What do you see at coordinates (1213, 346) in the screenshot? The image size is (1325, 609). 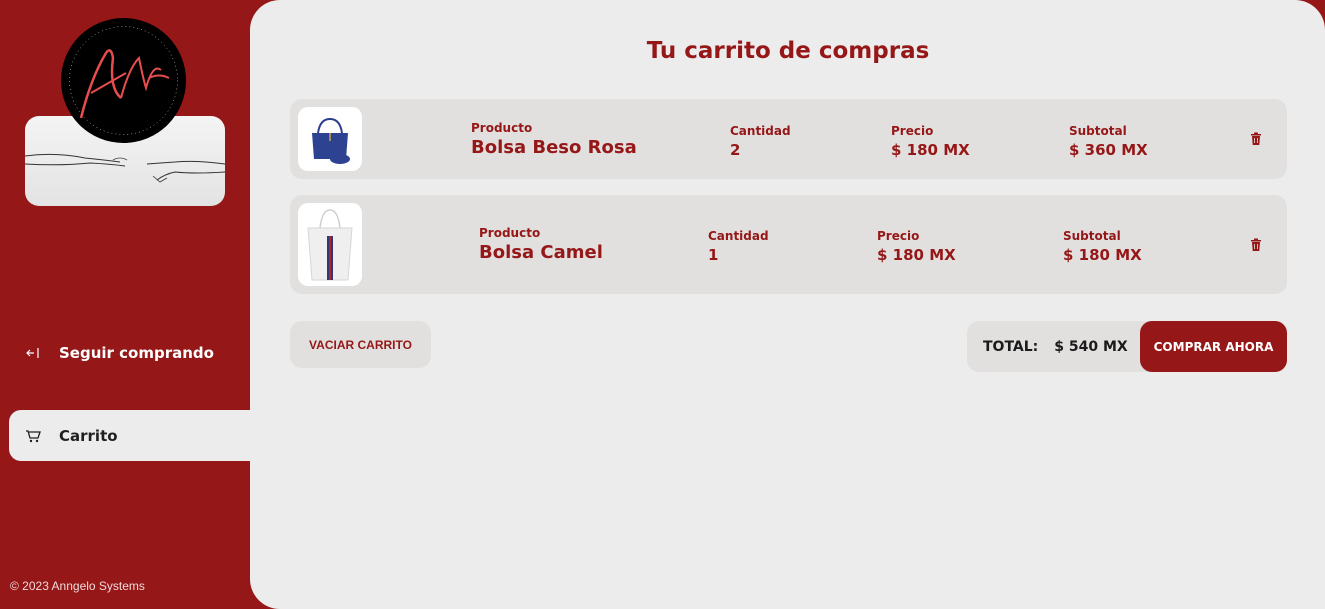 I see `buy-now-button: COMPRAR AHORA` at bounding box center [1213, 346].